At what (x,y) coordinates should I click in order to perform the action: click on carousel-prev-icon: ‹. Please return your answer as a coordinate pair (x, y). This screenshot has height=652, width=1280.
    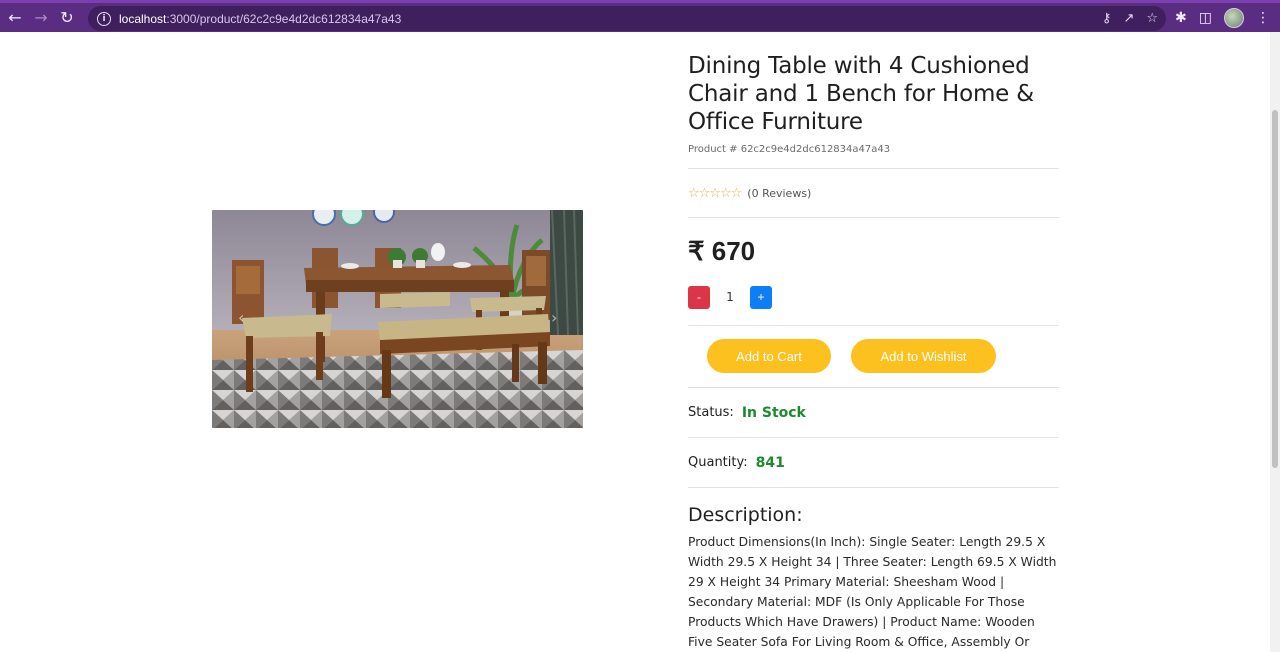
    Looking at the image, I should click on (241, 317).